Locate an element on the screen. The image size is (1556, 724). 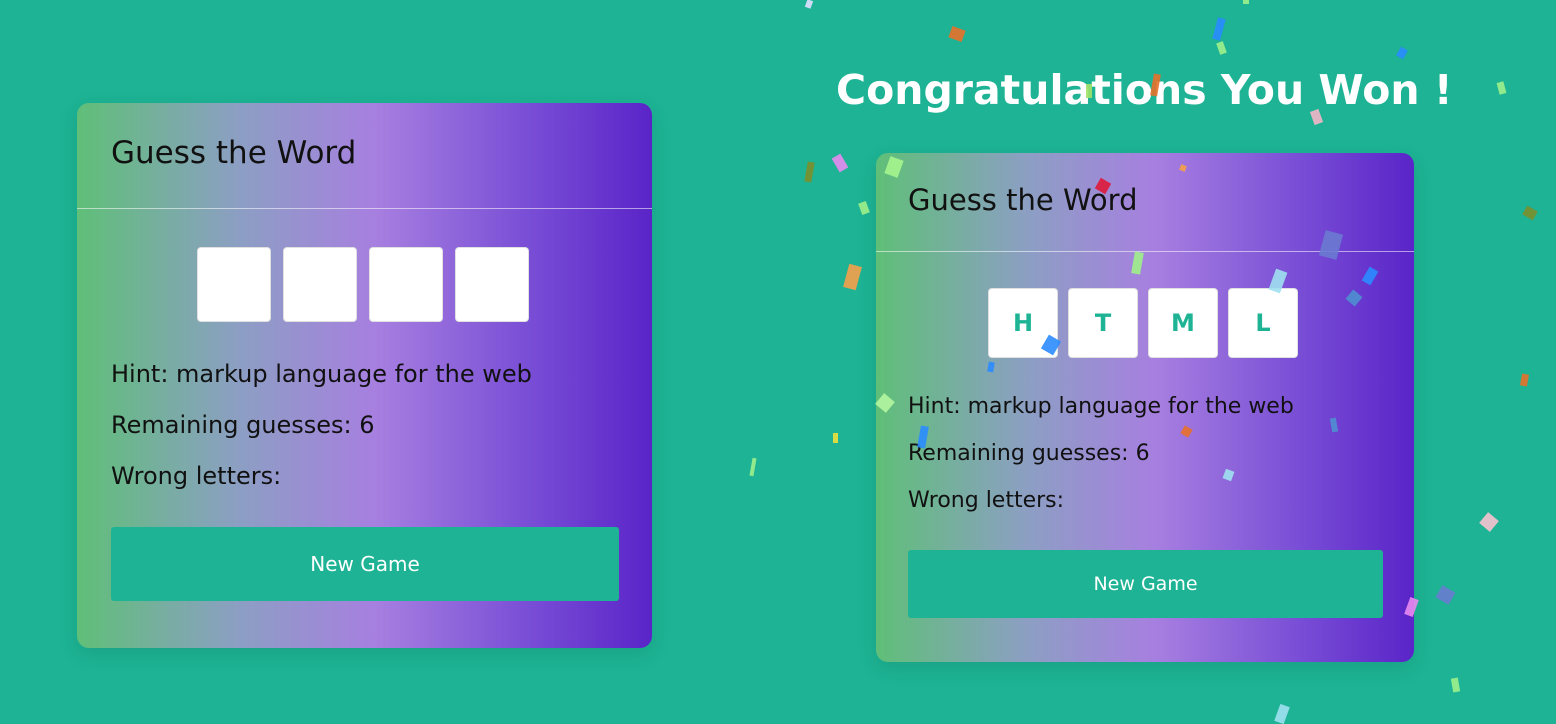
letter-tile: H is located at coordinates (1023, 323).